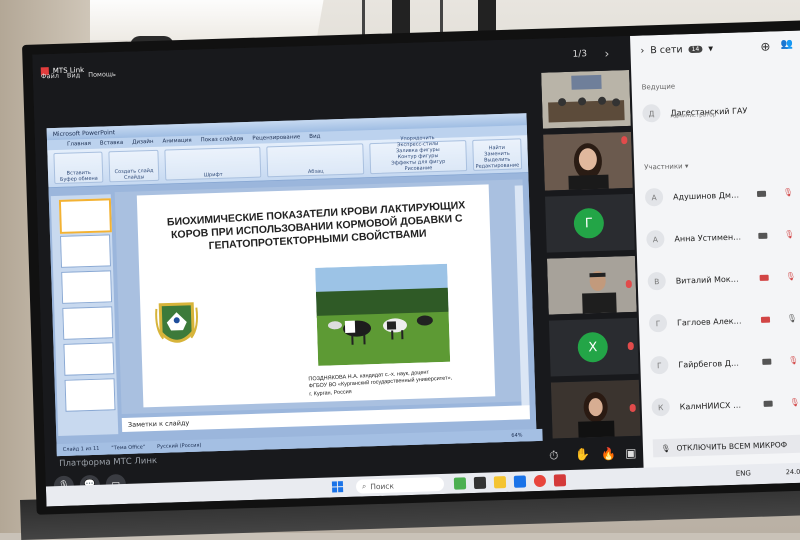 The width and height of the screenshot is (800, 540). Describe the element at coordinates (364, 486) in the screenshot. I see `search-icon: ⌕` at that location.